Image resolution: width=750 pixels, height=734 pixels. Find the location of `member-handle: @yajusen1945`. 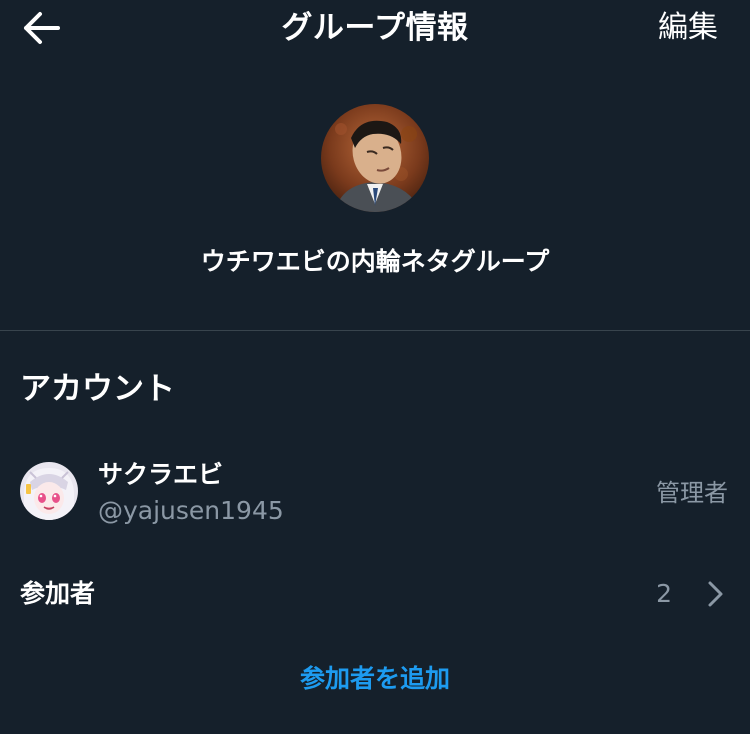

member-handle: @yajusen1945 is located at coordinates (191, 510).